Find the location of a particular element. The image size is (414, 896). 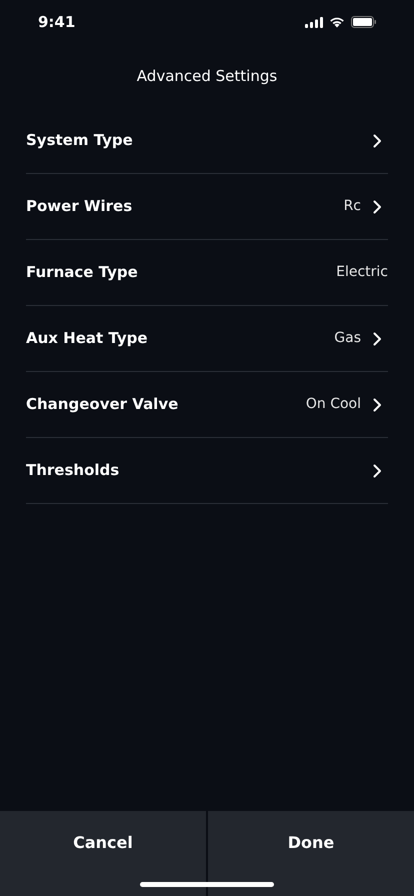

action-button: Cancel is located at coordinates (103, 853).